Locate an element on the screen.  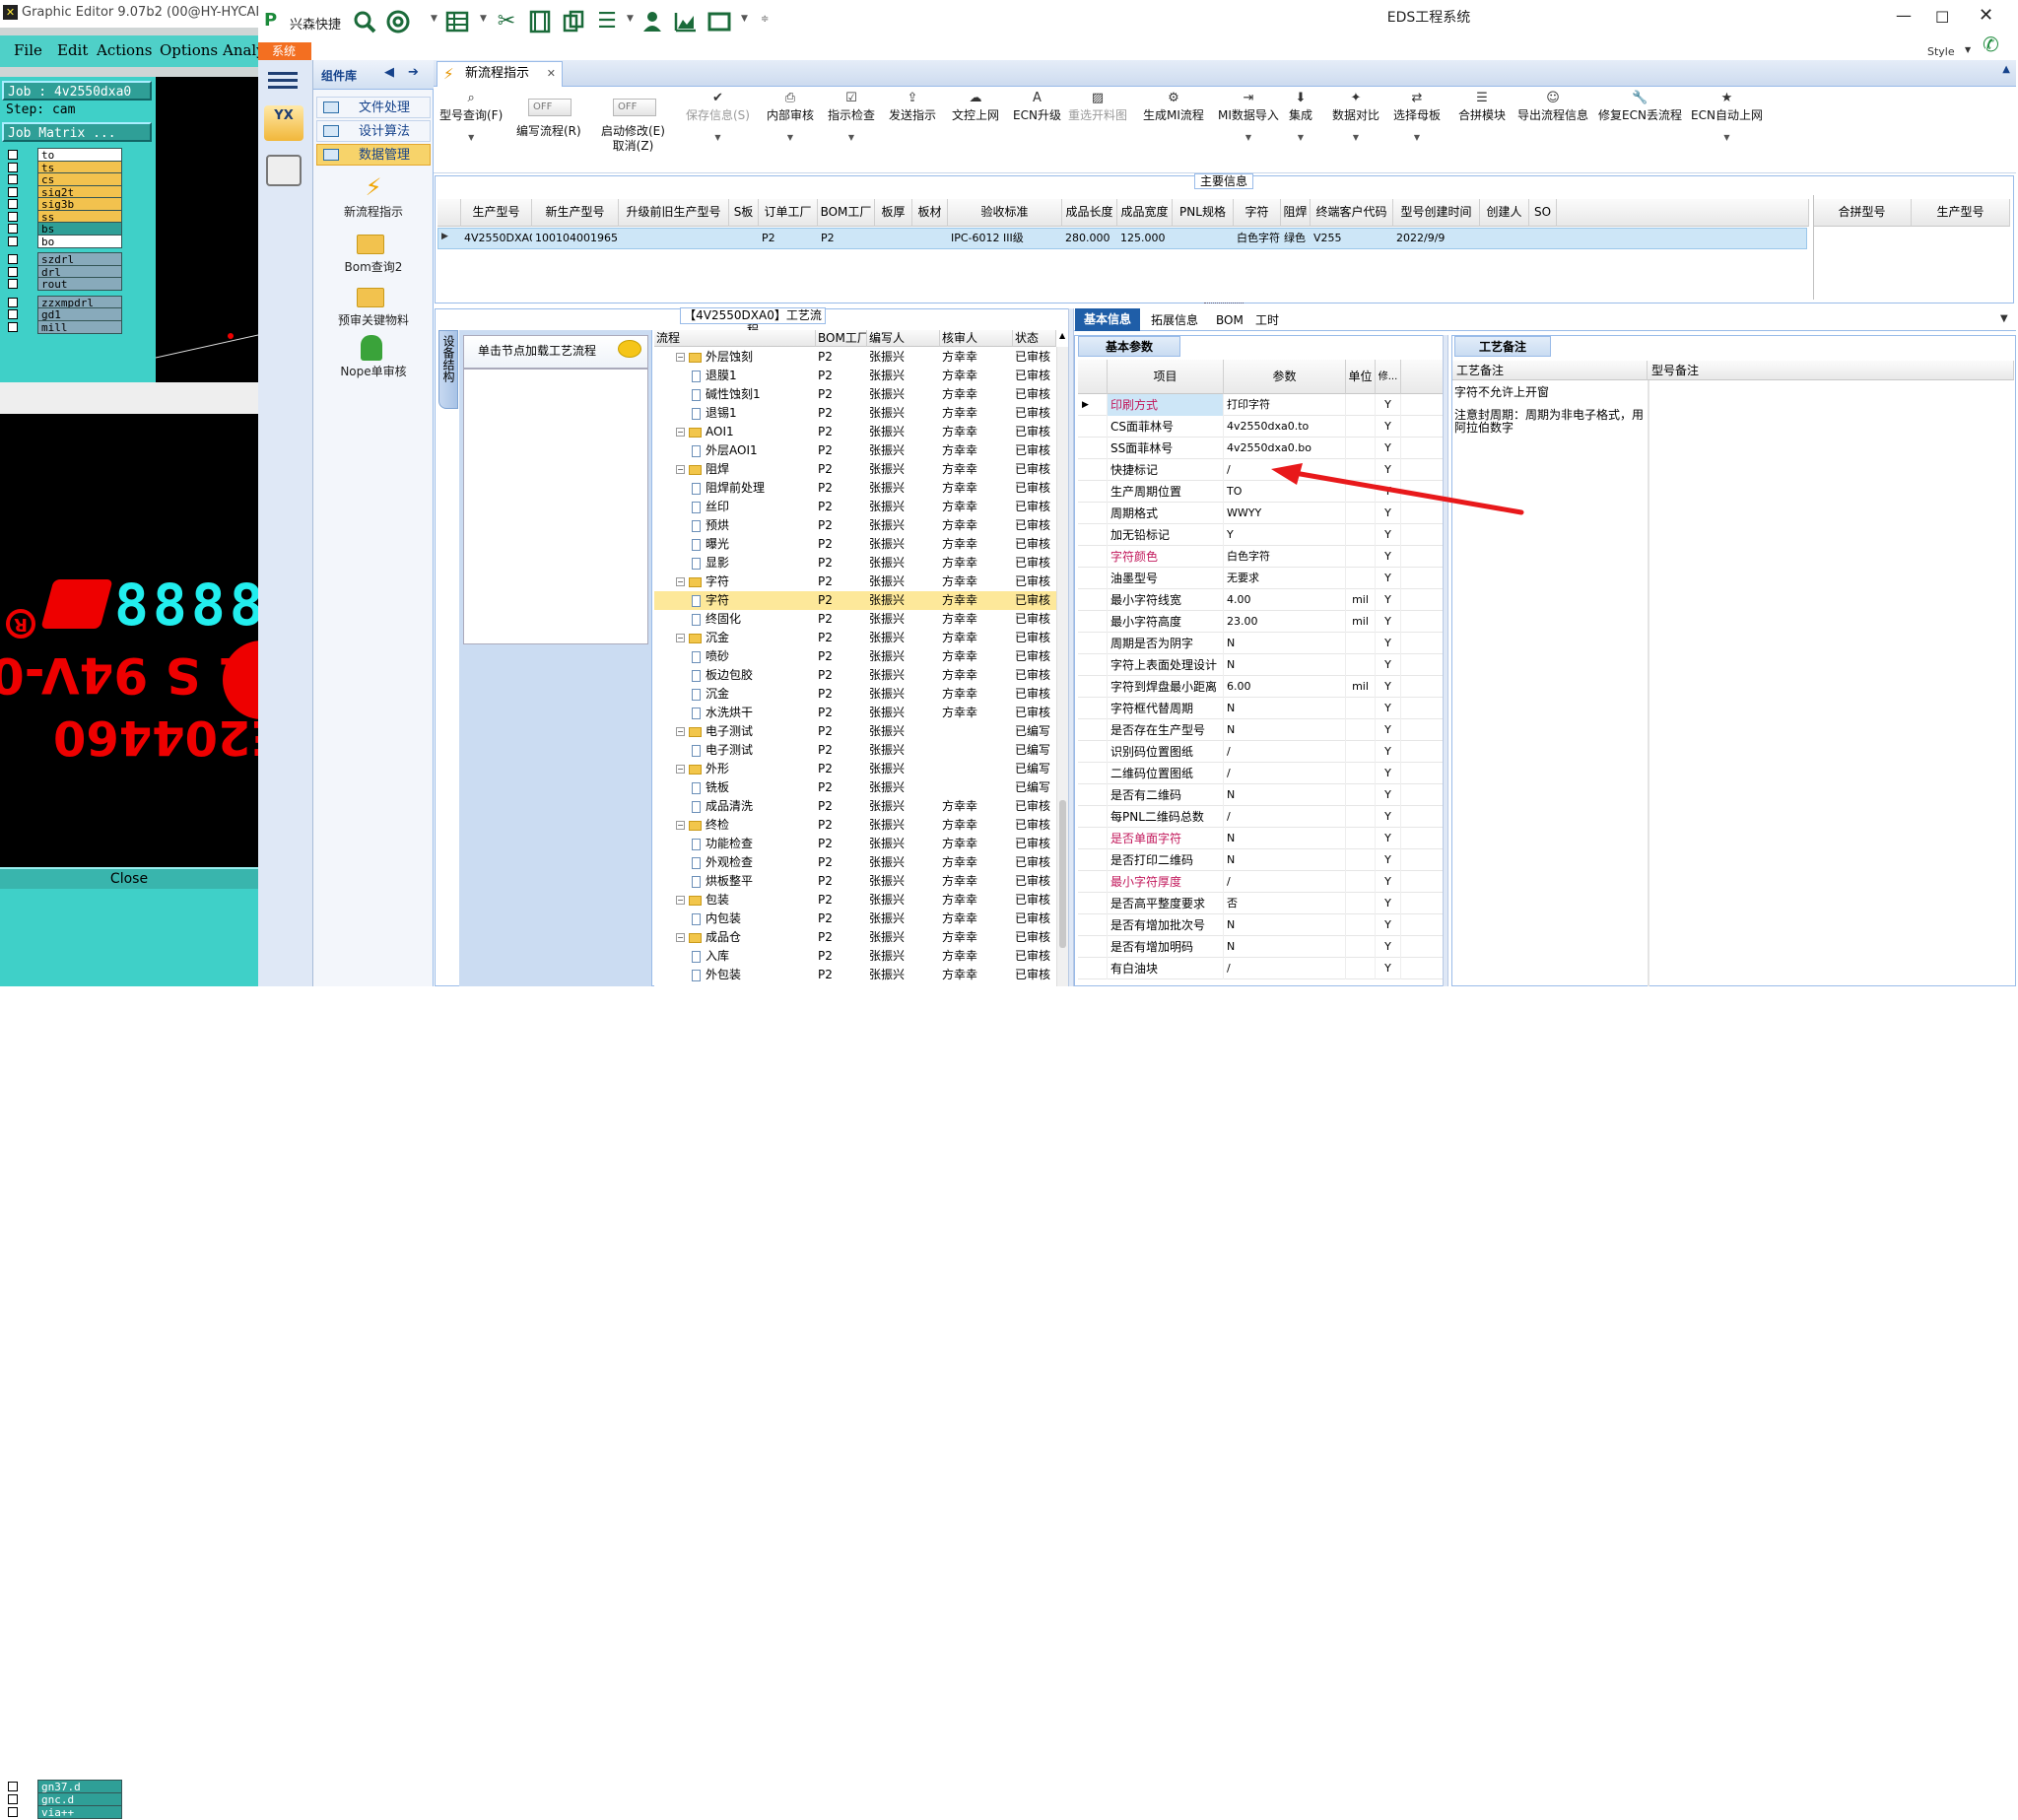
tree-row: 成品清洗 P2 张振兴 方幸幸 已审核 is located at coordinates (856, 806).